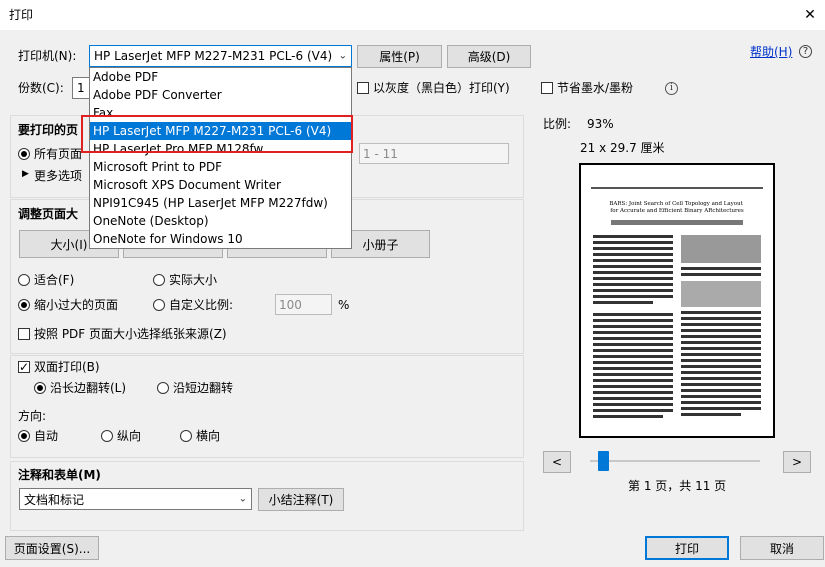  I want to click on paper-size-label: 21 x 29.7 厘米, so click(622, 148).